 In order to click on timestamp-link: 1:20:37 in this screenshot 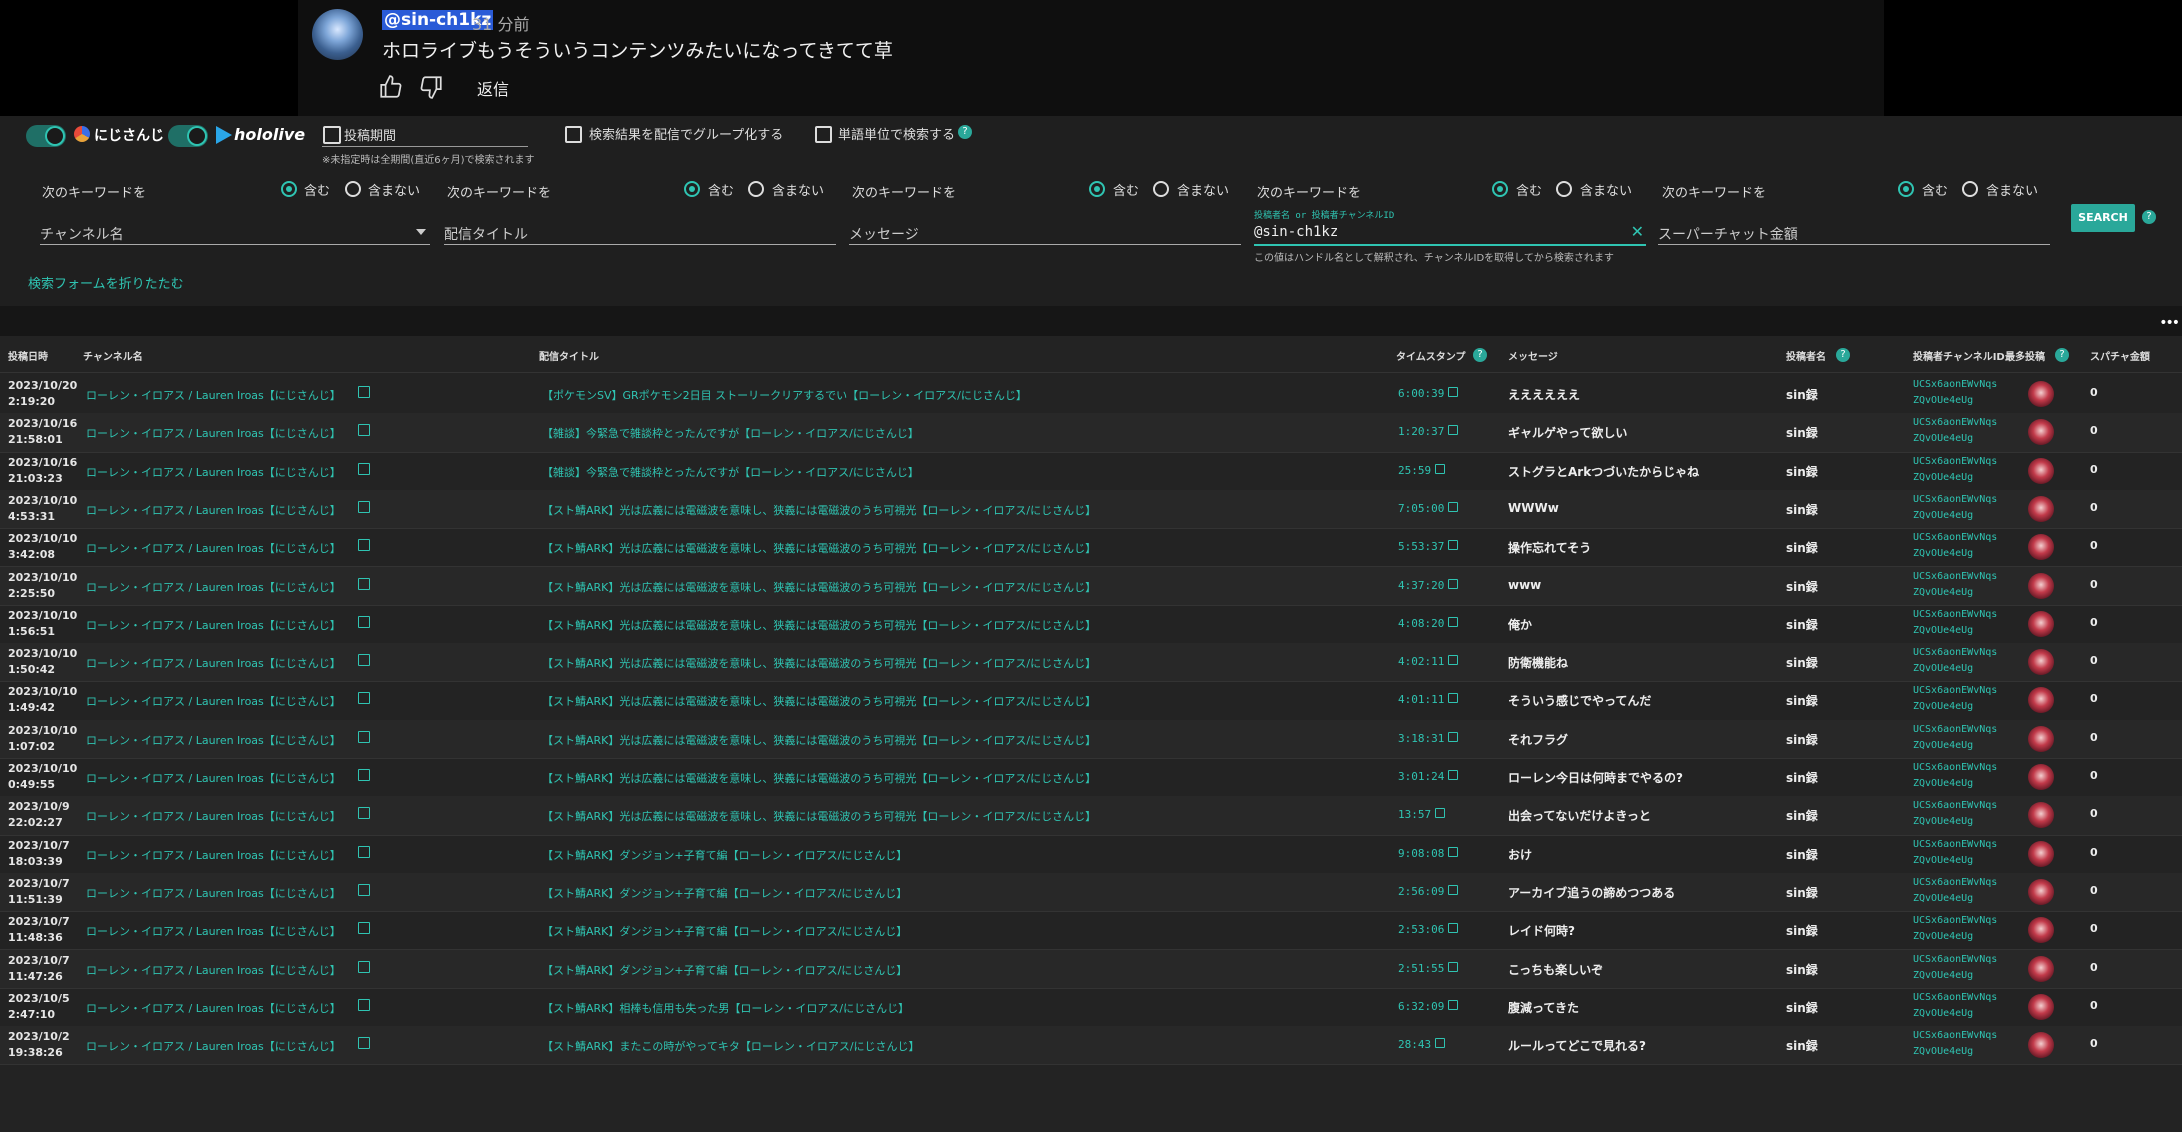, I will do `click(1421, 431)`.